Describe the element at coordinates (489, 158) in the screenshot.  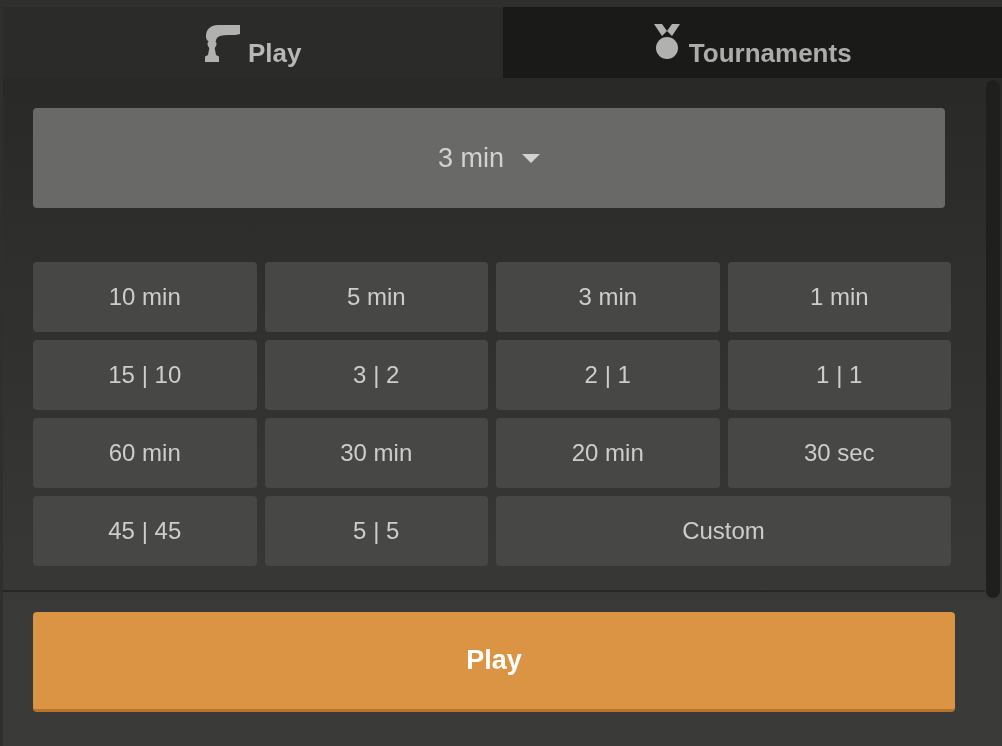
I see `time-control-dropdown: 3 min` at that location.